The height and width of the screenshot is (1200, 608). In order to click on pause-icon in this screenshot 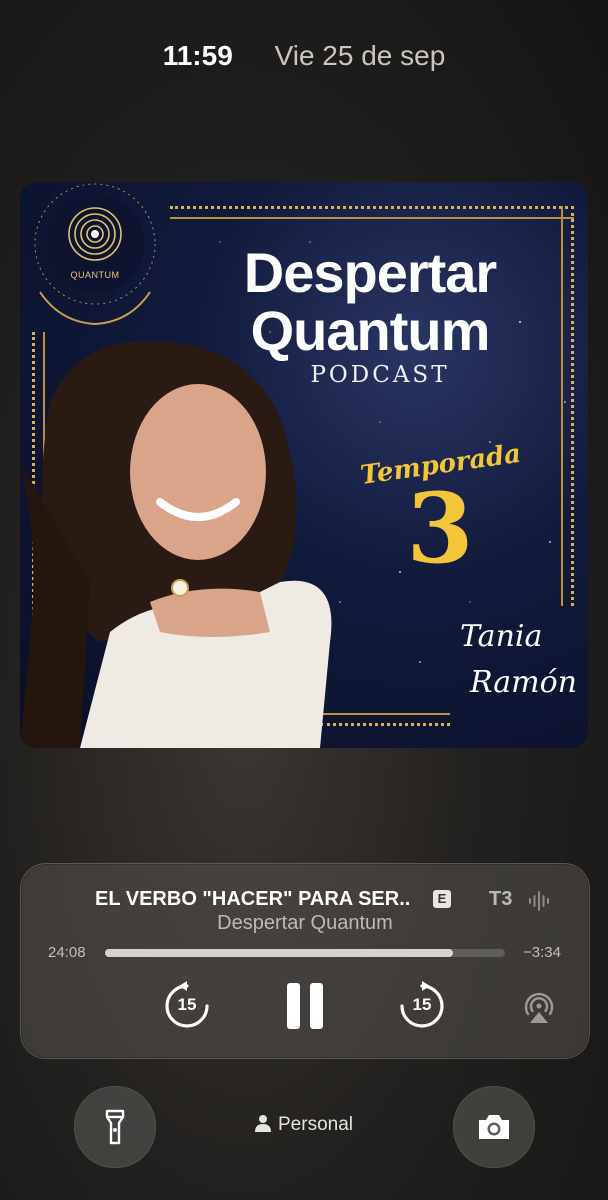, I will do `click(305, 1006)`.